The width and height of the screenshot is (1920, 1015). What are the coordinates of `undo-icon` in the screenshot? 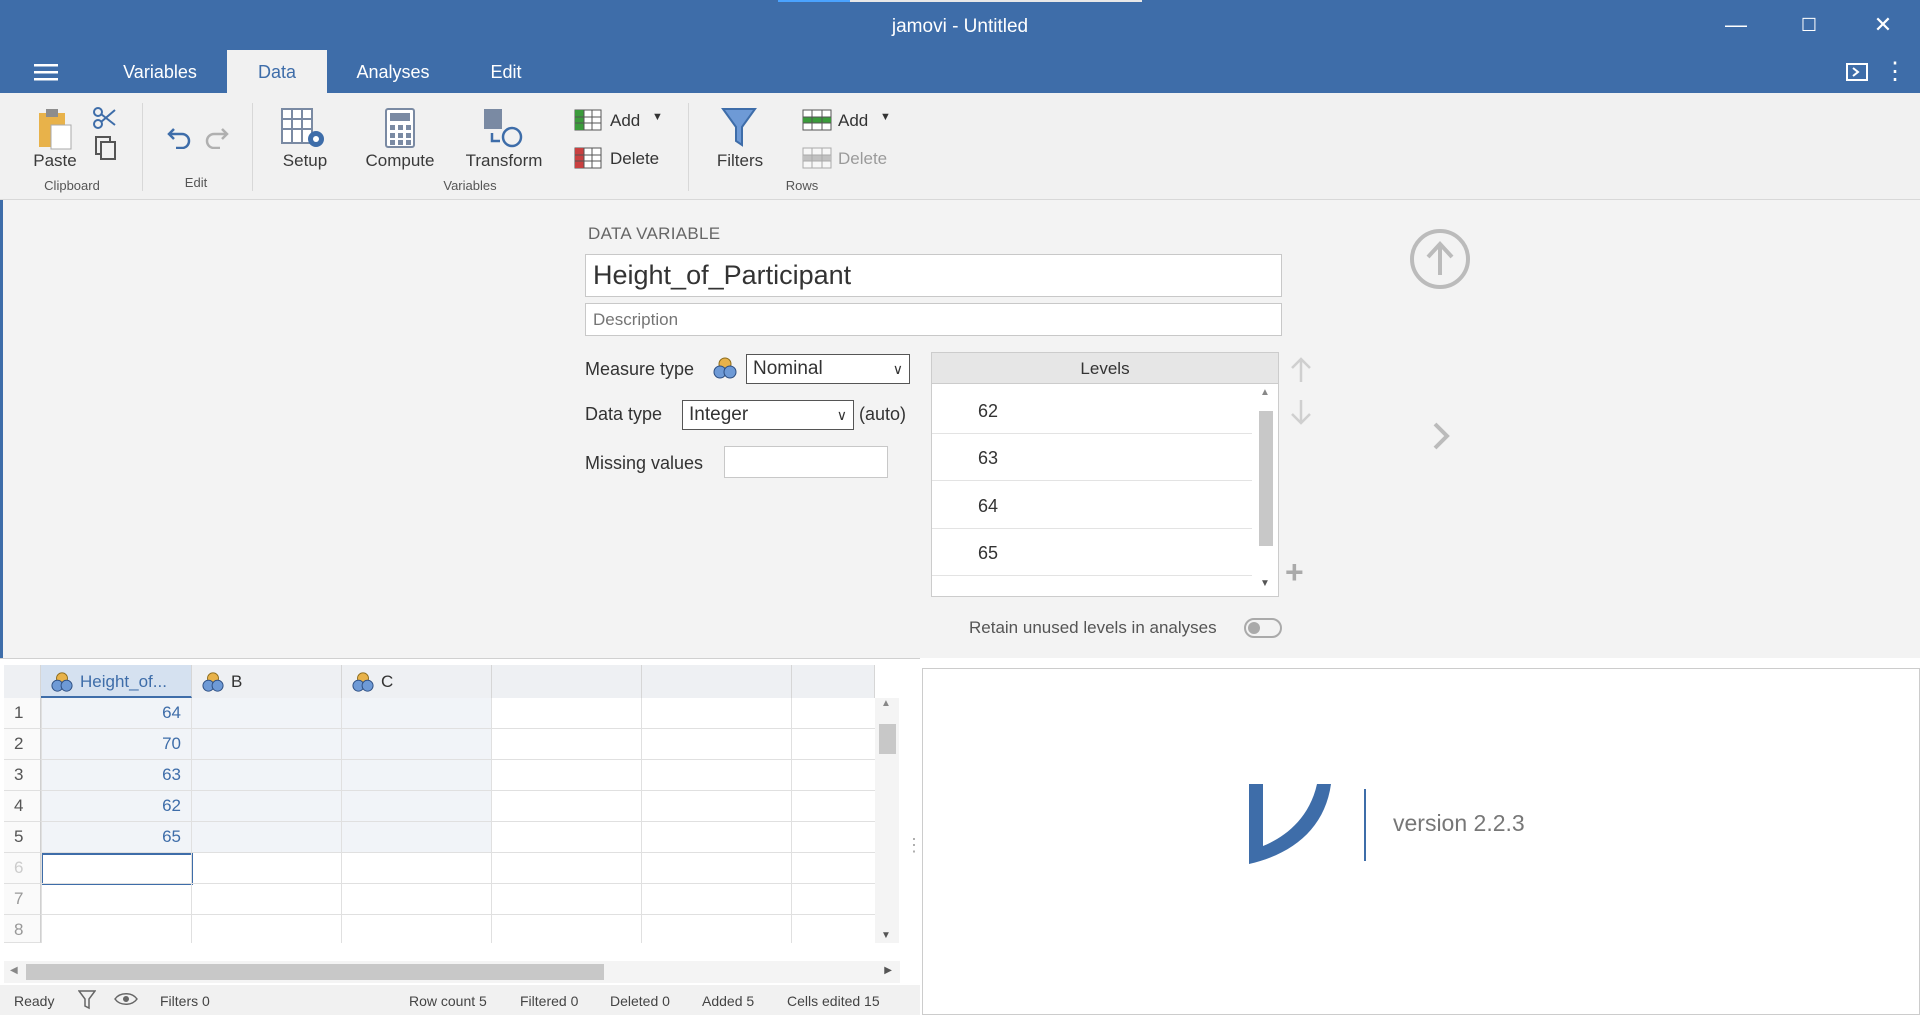 It's located at (180, 139).